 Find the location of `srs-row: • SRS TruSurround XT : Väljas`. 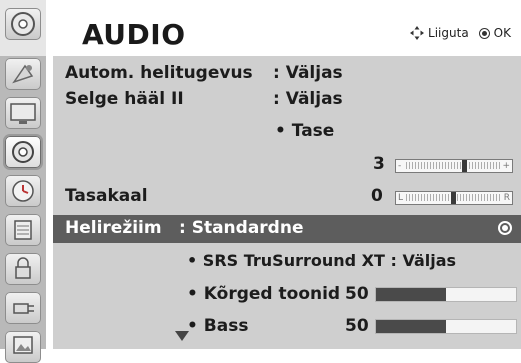

srs-row: • SRS TruSurround XT : Väljas is located at coordinates (287, 262).